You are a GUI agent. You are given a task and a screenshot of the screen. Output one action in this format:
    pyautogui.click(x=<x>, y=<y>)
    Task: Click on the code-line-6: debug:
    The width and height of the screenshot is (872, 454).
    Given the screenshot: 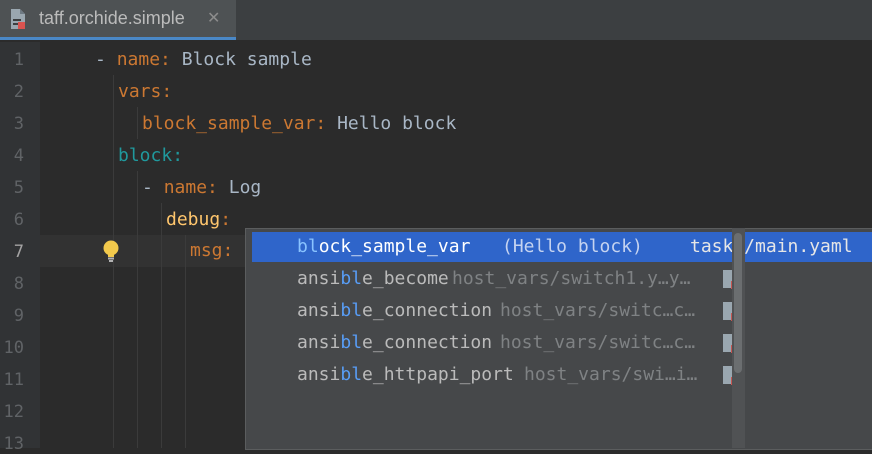 What is the action you would take?
    pyautogui.click(x=198, y=220)
    